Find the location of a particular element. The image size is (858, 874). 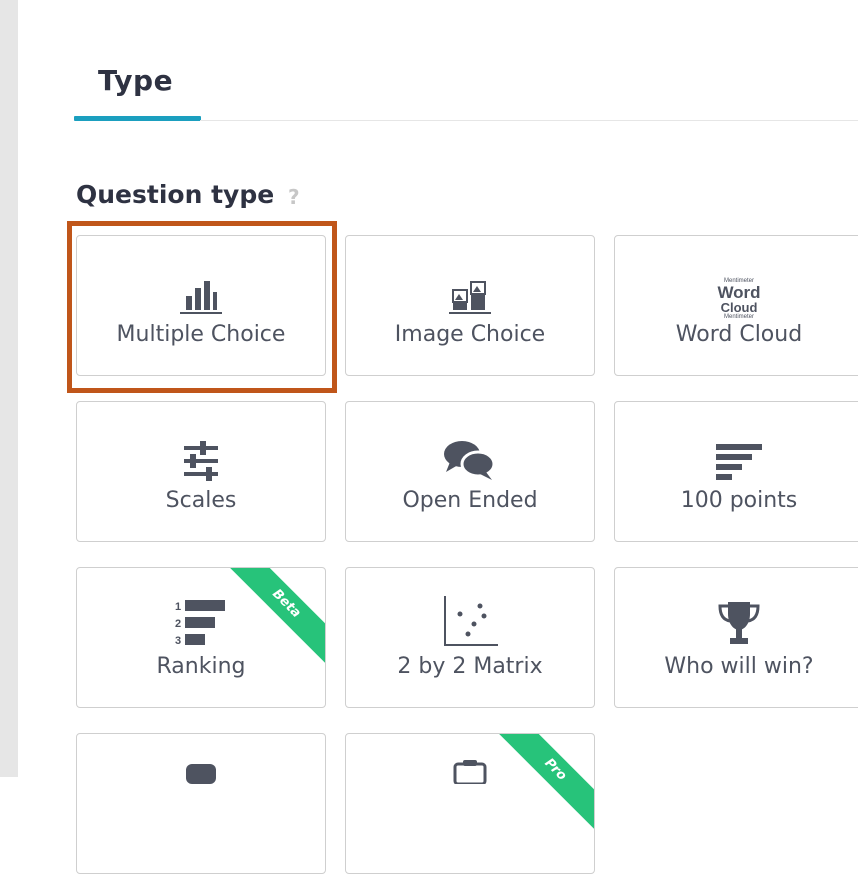

card-label: 100 points is located at coordinates (739, 500).